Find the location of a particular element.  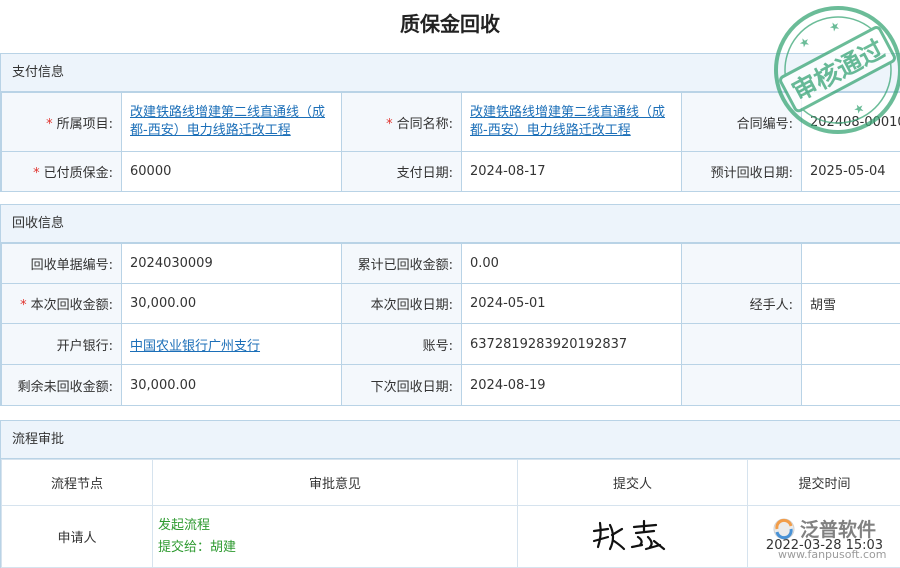

approval-section-heading: 流程审批 is located at coordinates (450, 439).